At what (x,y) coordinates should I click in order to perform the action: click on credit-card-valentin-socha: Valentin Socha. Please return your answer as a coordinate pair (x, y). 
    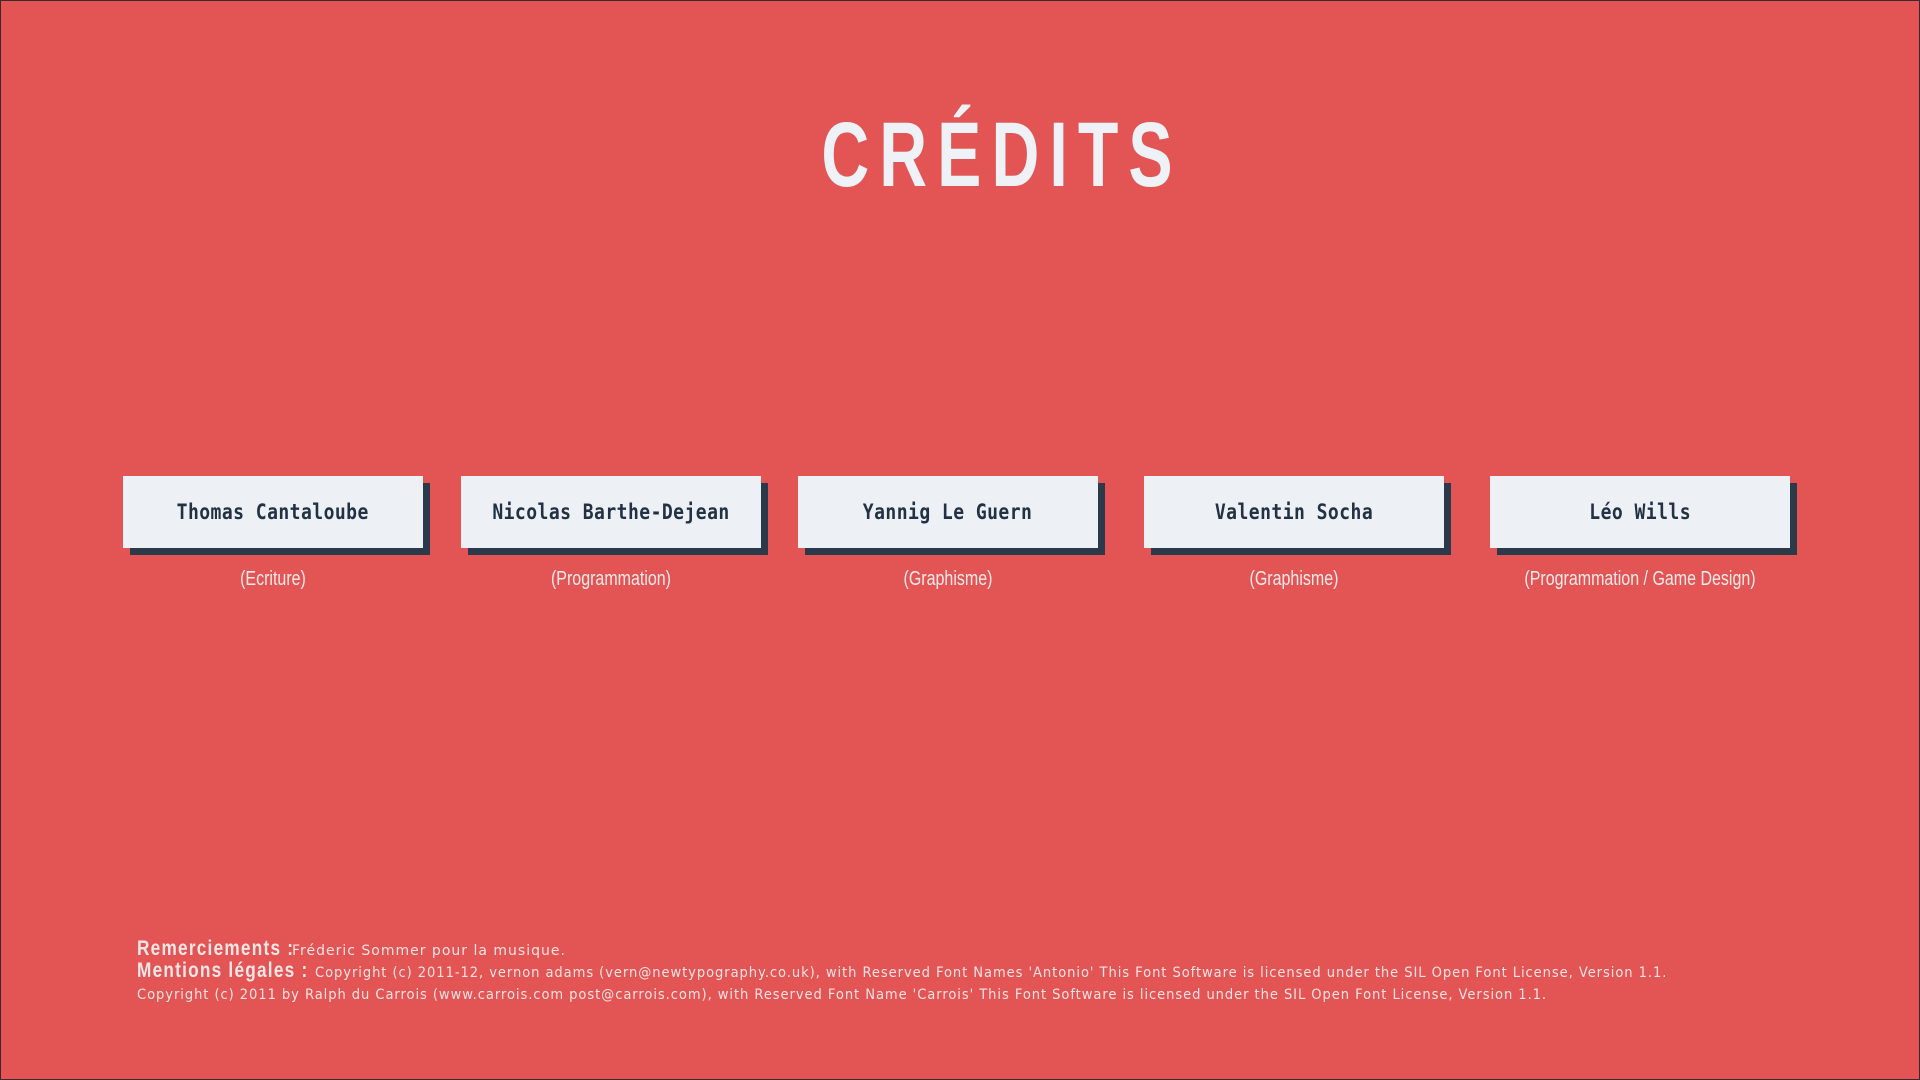
    Looking at the image, I should click on (1294, 512).